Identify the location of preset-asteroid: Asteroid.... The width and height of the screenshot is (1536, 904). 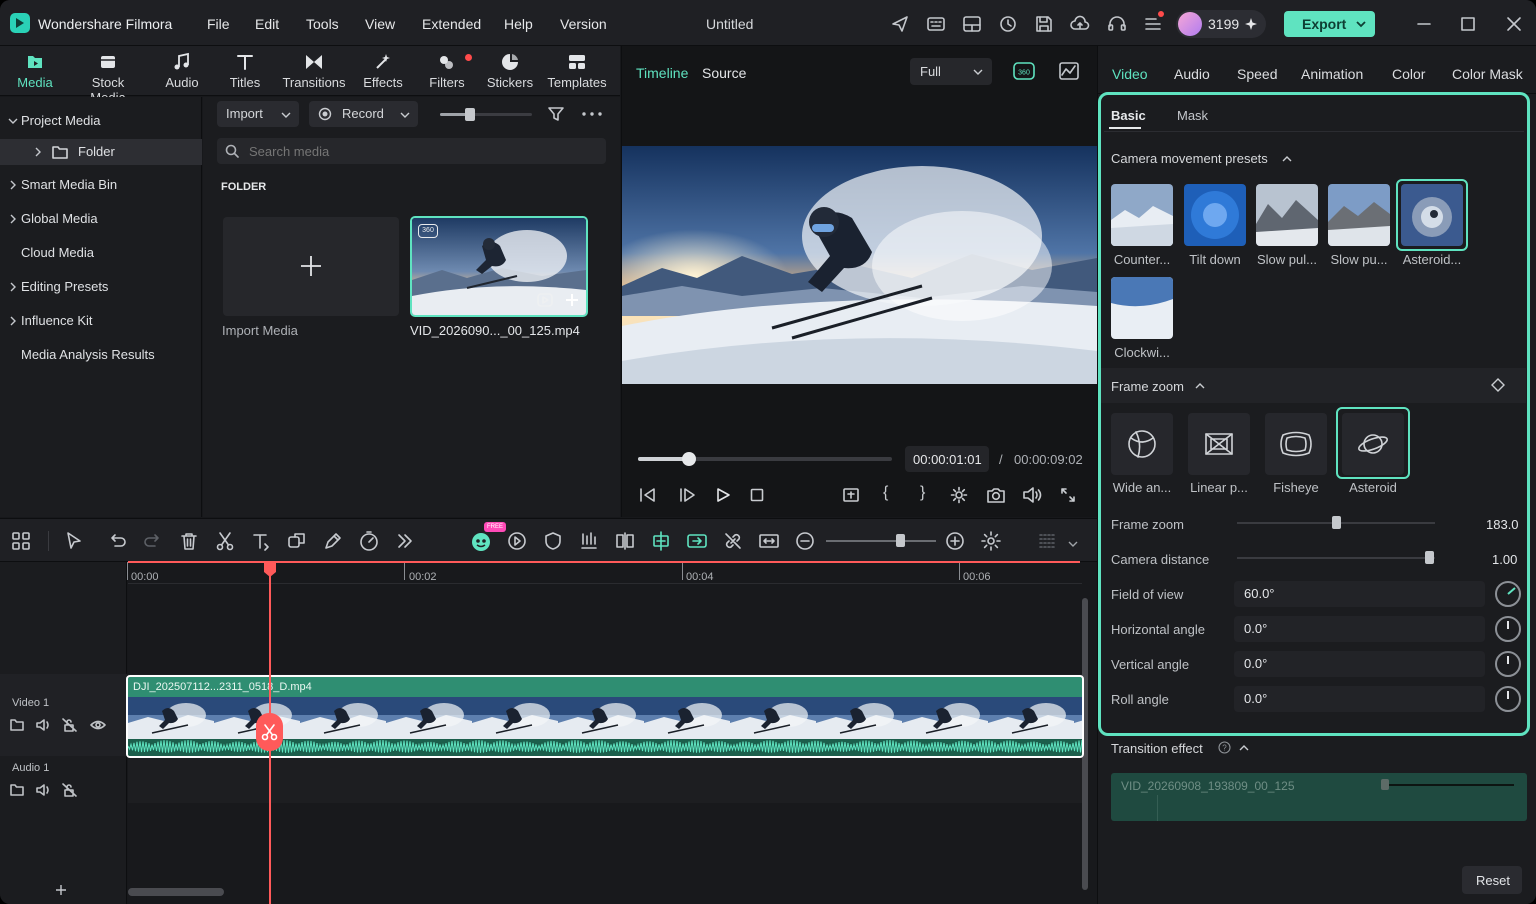
(1432, 225).